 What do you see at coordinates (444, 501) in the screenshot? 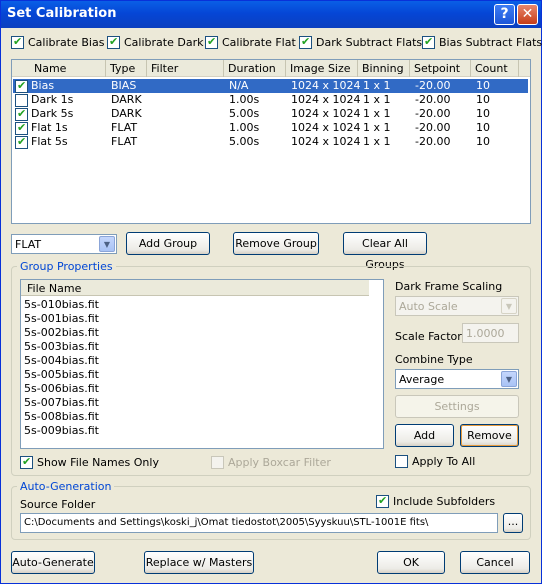
I see `include-subfolders-label: Include Subfolders` at bounding box center [444, 501].